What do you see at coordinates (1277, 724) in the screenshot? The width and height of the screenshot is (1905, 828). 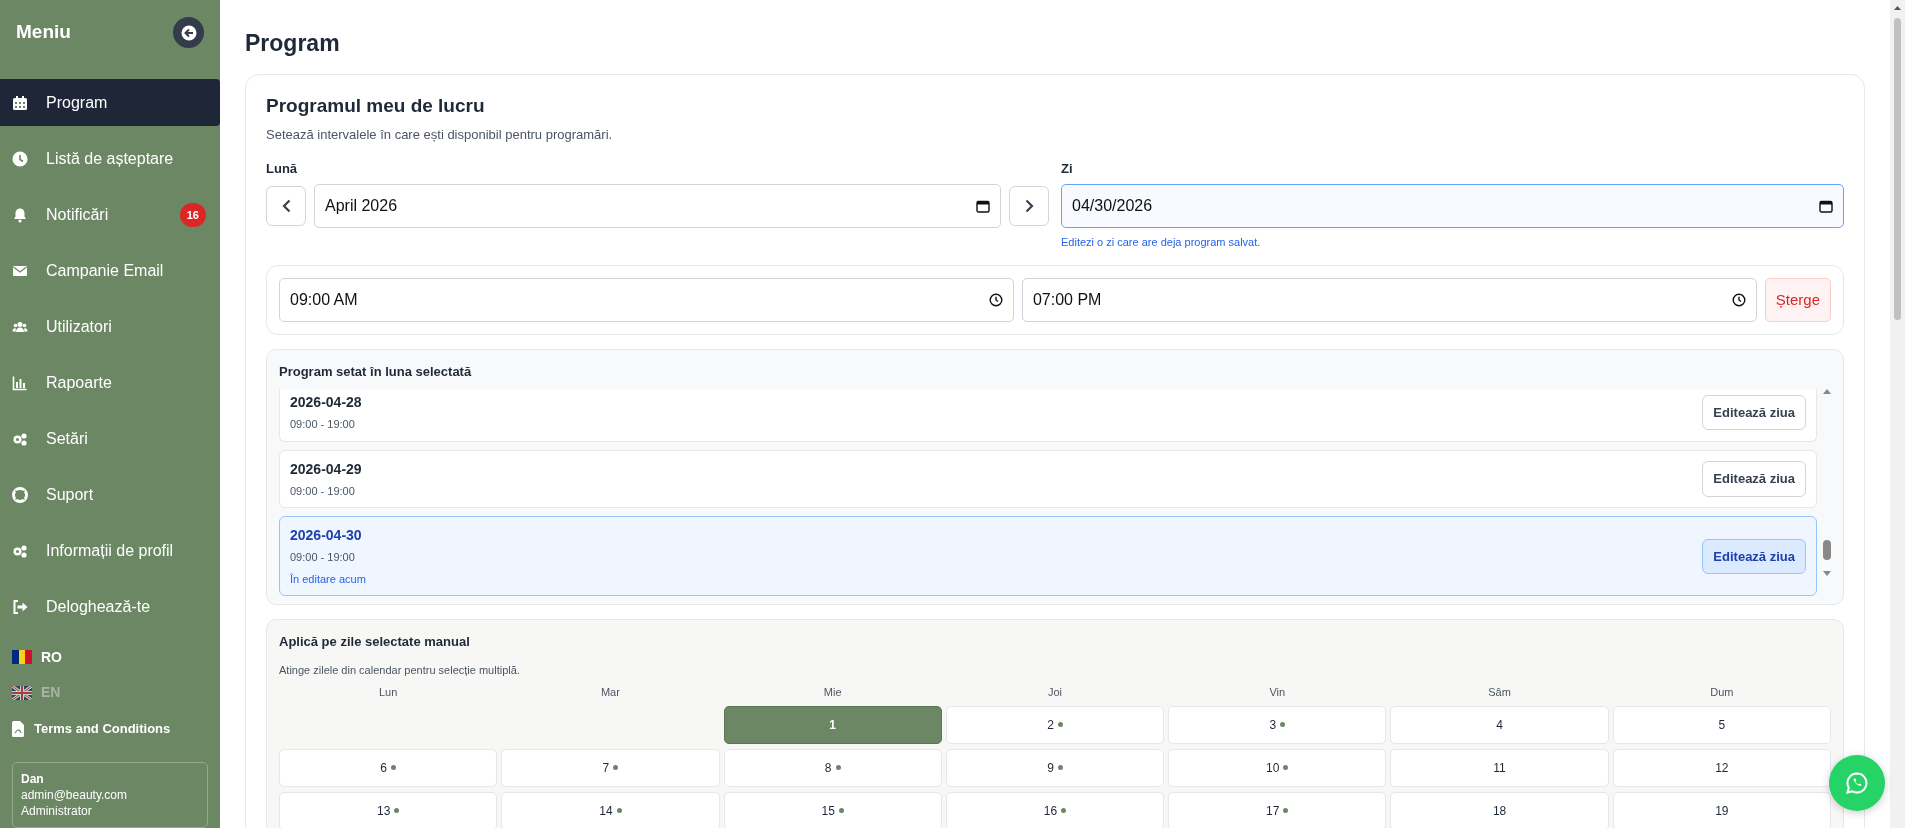 I see `calendar-day: 3` at bounding box center [1277, 724].